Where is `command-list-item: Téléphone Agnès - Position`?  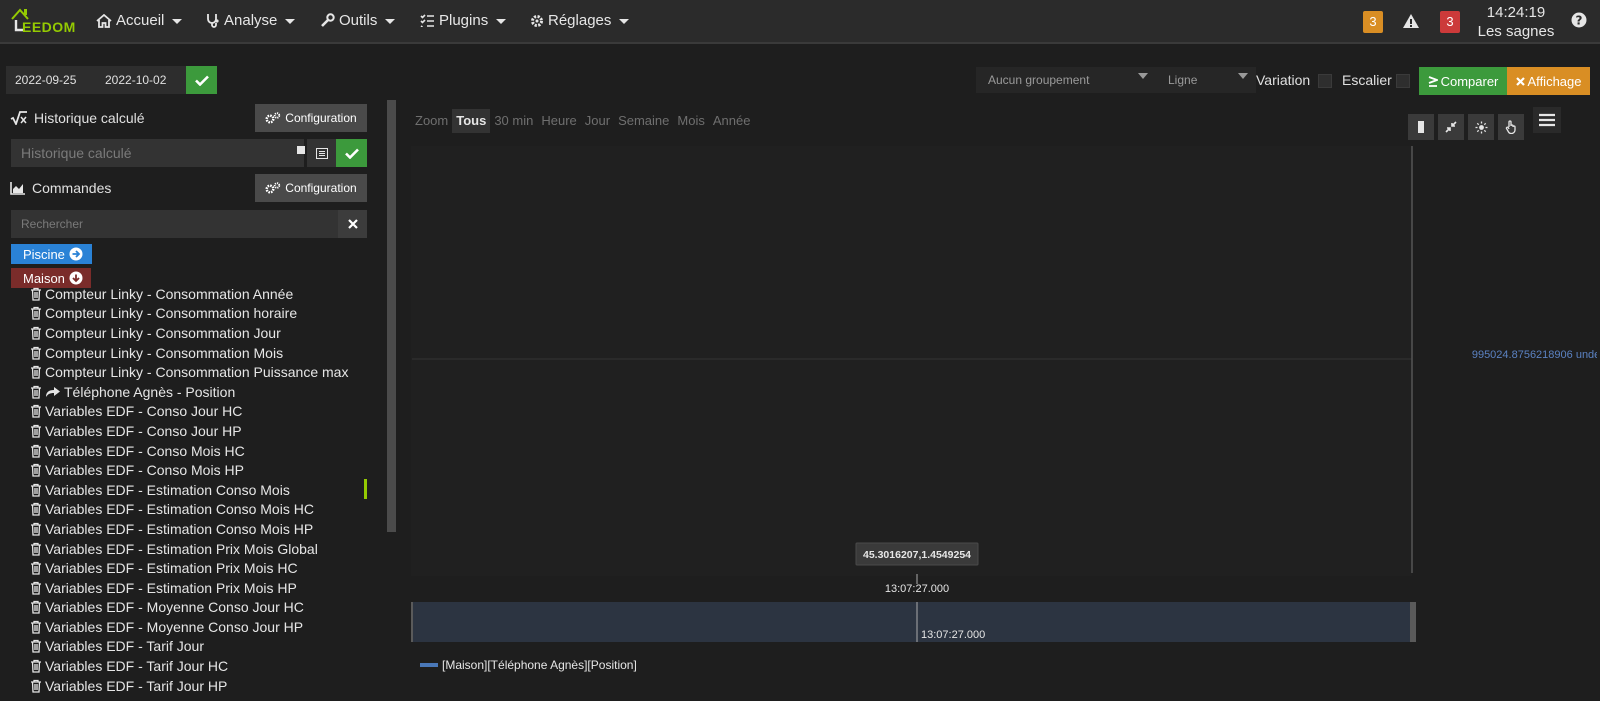
command-list-item: Téléphone Agnès - Position is located at coordinates (204, 392).